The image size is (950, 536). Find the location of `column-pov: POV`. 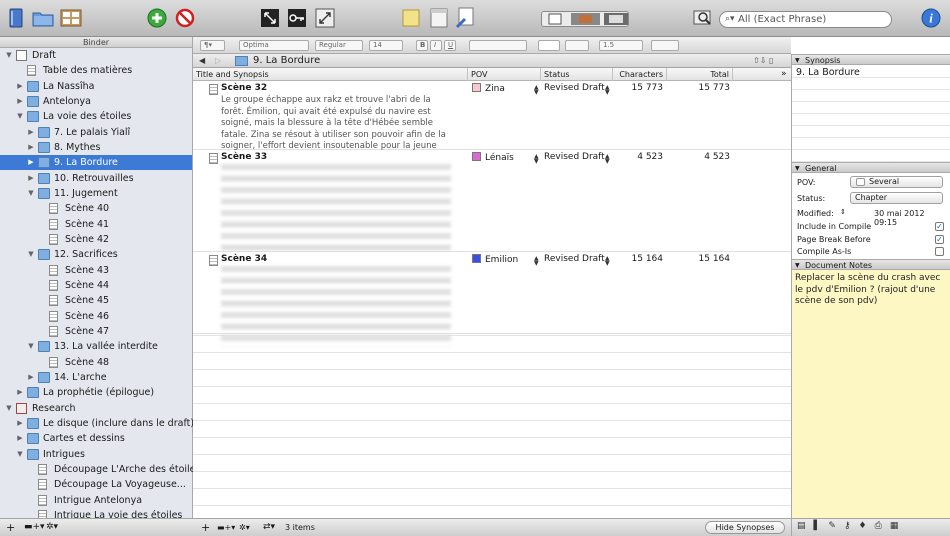

column-pov: POV is located at coordinates (504, 74).